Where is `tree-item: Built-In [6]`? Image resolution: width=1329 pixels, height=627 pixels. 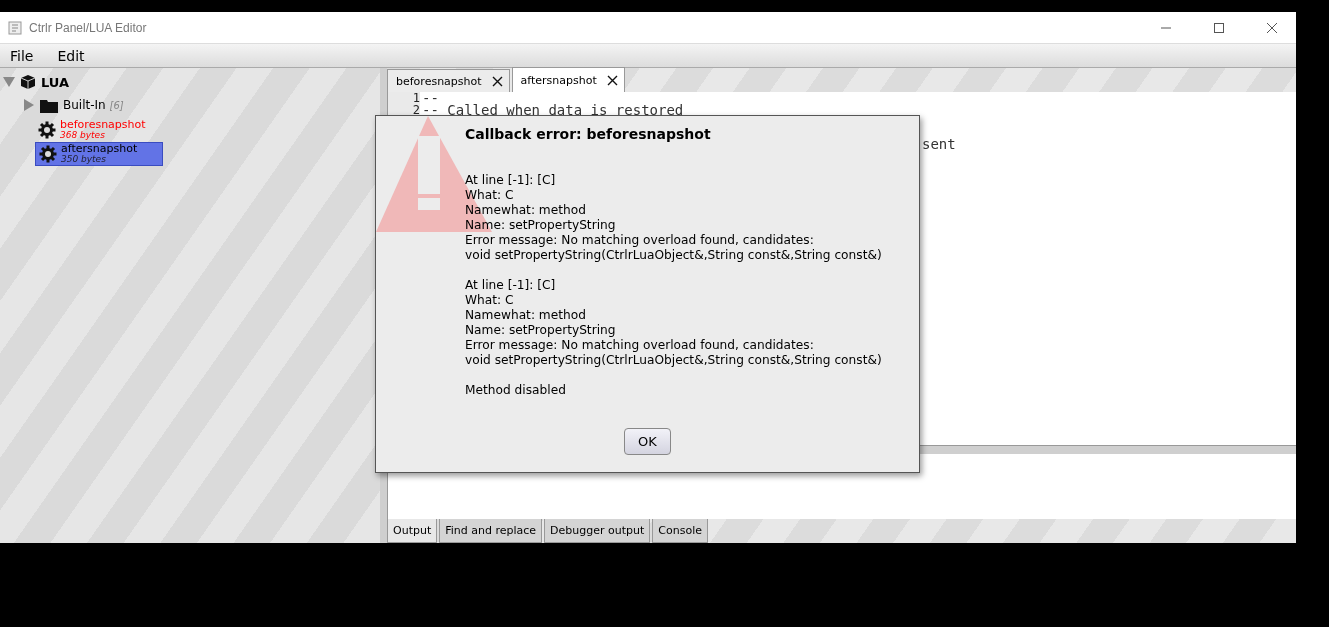
tree-item: Built-In [6] is located at coordinates (93, 105).